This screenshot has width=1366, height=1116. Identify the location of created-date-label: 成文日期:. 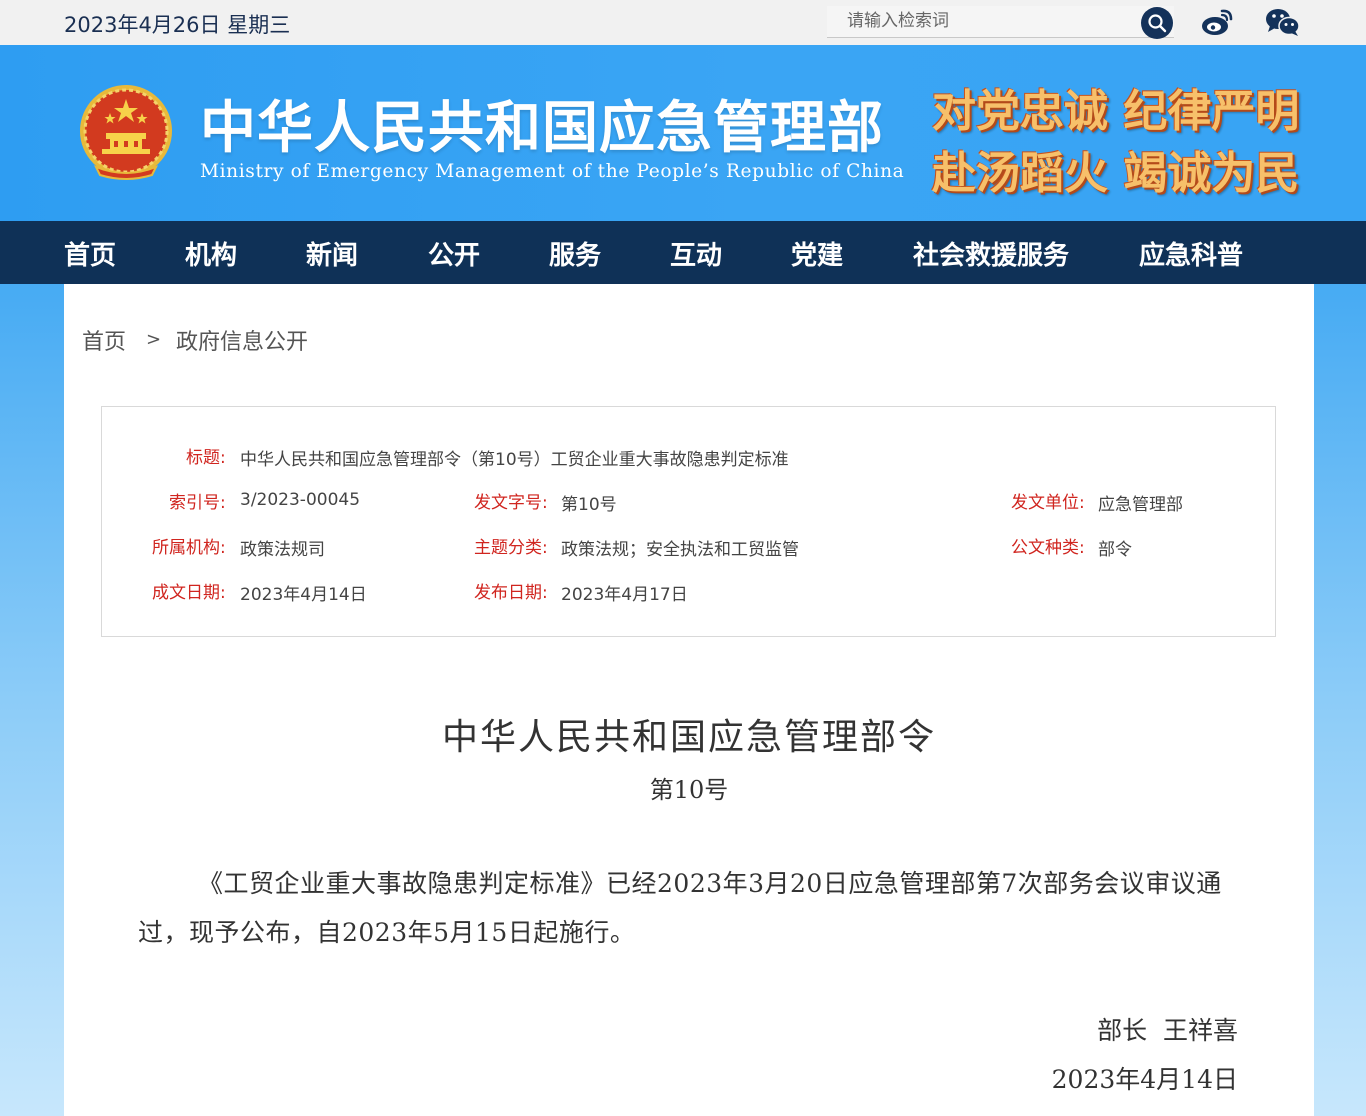
(189, 593).